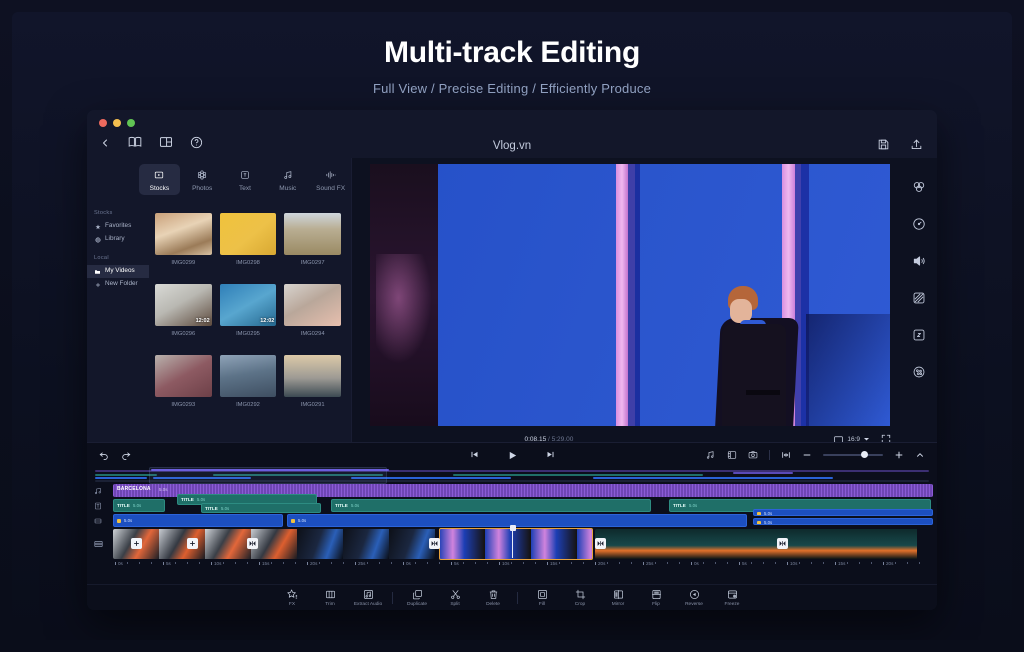 The image size is (1024, 652). What do you see at coordinates (268, 475) in the screenshot?
I see `minimap-viewport` at bounding box center [268, 475].